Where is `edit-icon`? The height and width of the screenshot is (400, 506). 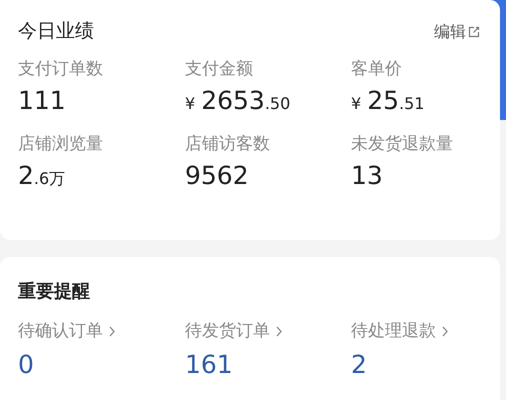
edit-icon is located at coordinates (474, 32).